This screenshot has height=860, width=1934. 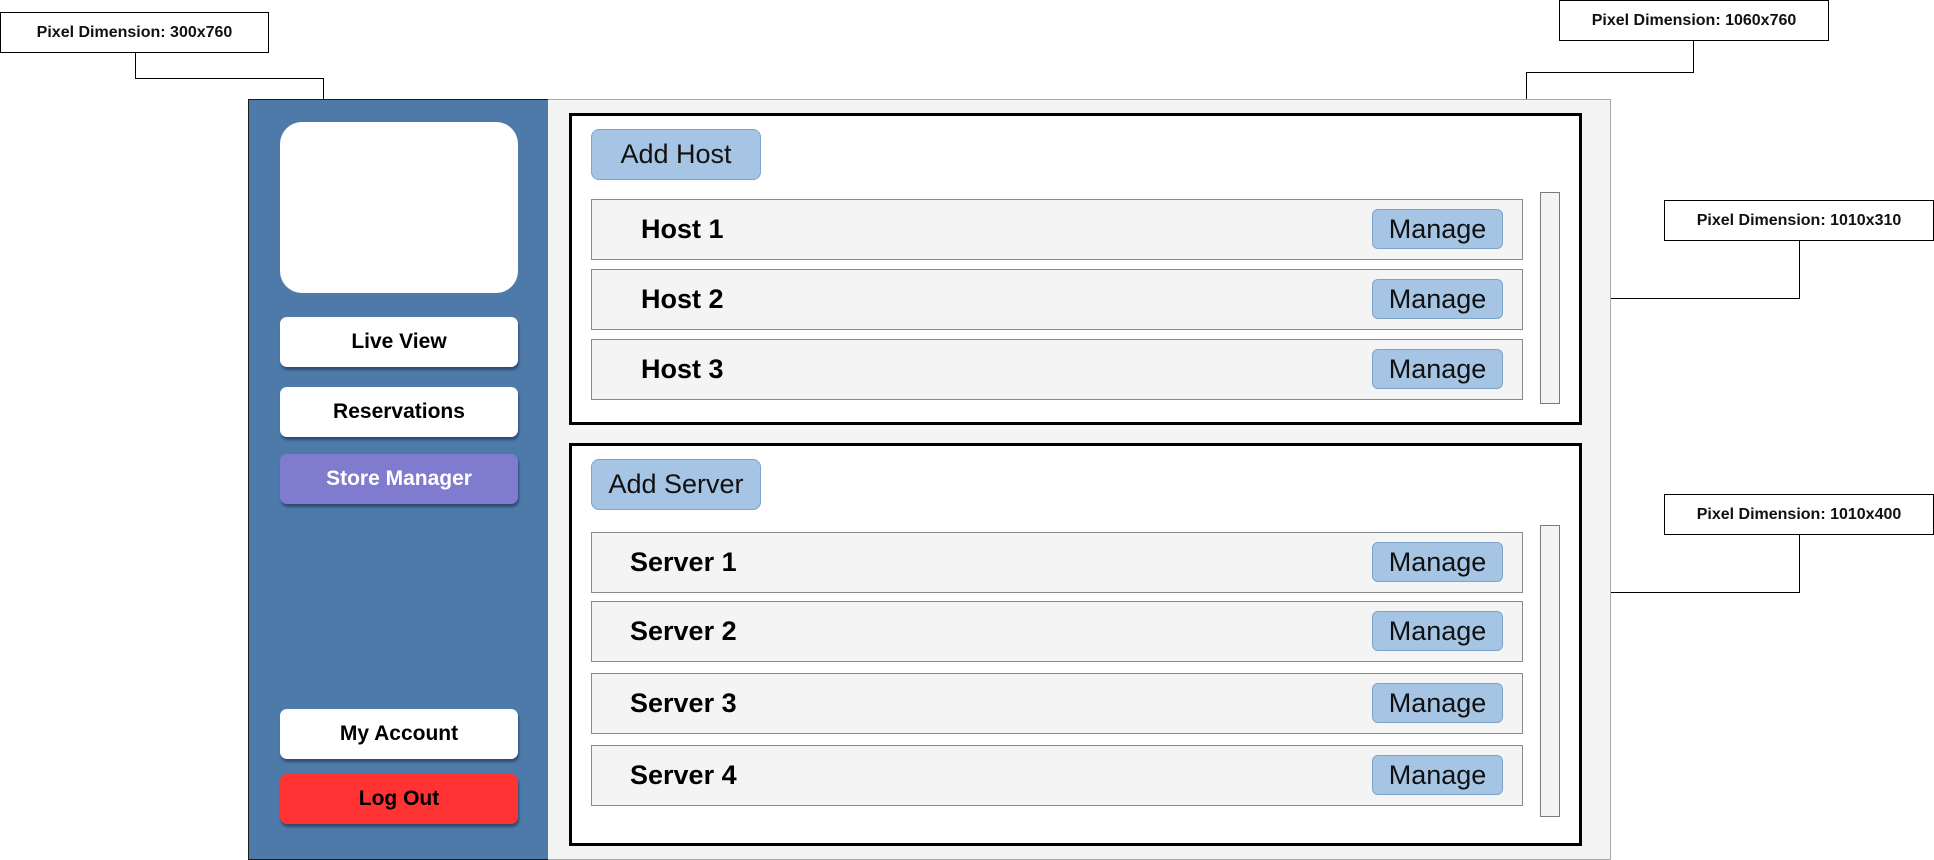 I want to click on server-list-item: Server 3 Manage, so click(x=1057, y=703).